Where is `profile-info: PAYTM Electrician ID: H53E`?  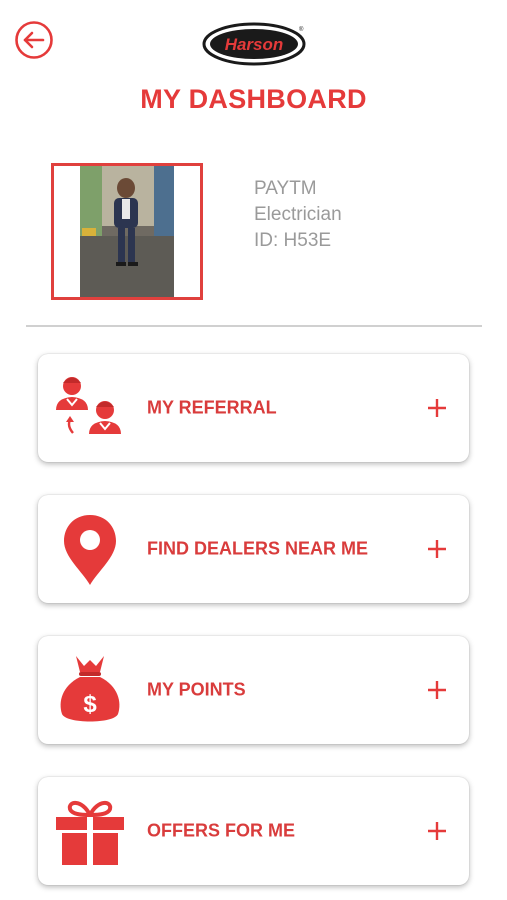
profile-info: PAYTM Electrician ID: H53E is located at coordinates (298, 215).